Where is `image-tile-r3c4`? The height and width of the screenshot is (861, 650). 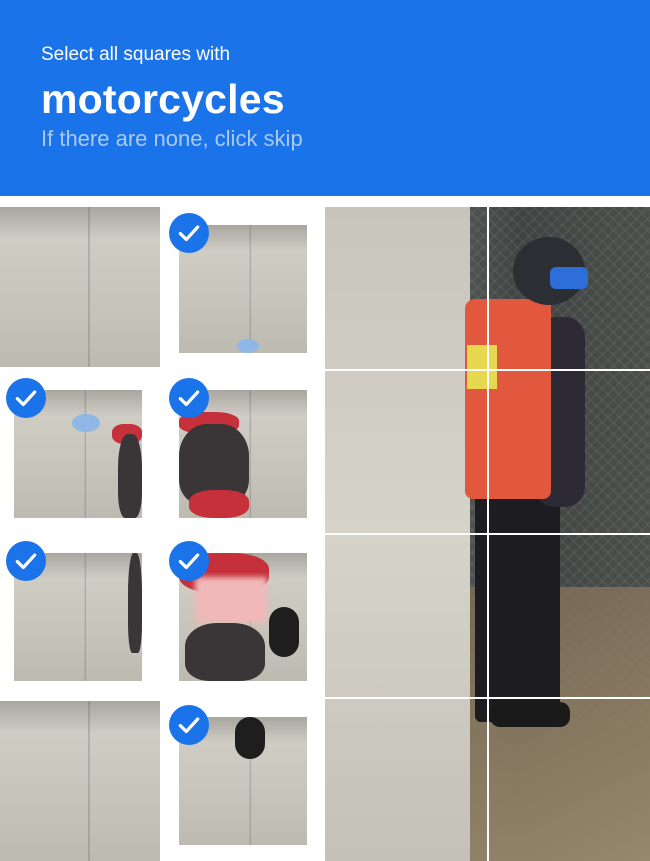
image-tile-r3c4 is located at coordinates (569, 616).